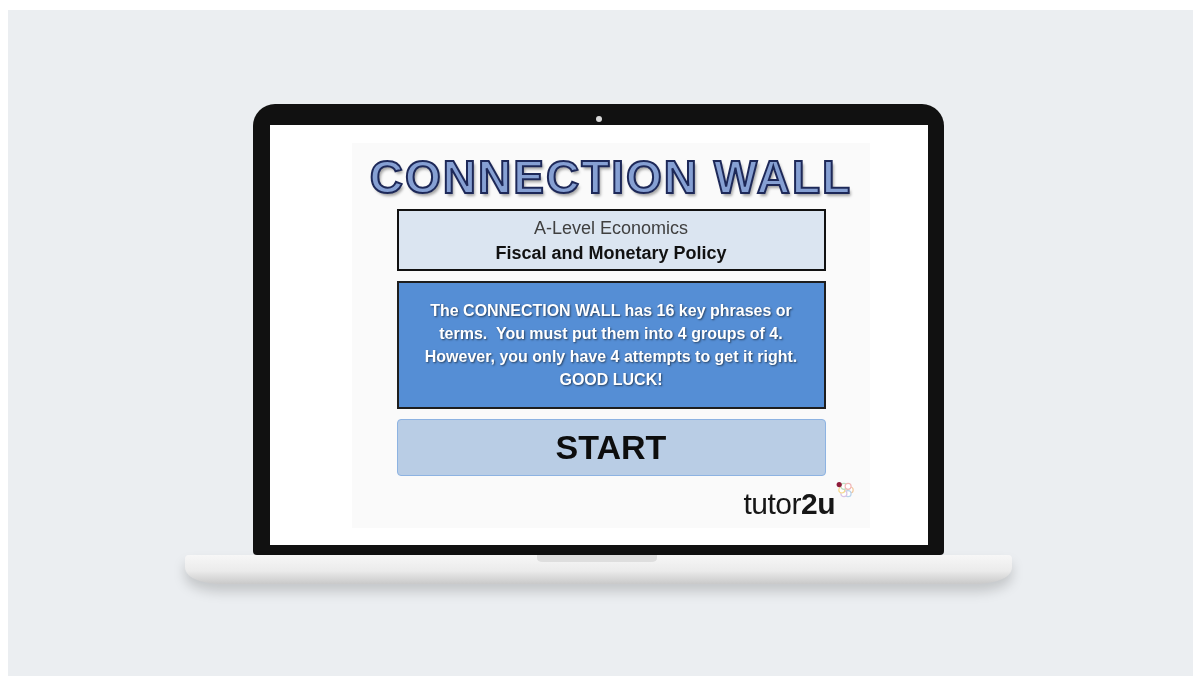 Image resolution: width=1202 pixels, height=691 pixels. Describe the element at coordinates (611, 252) in the screenshot. I see `subject-topic: Fiscal and Monetary Policy` at that location.